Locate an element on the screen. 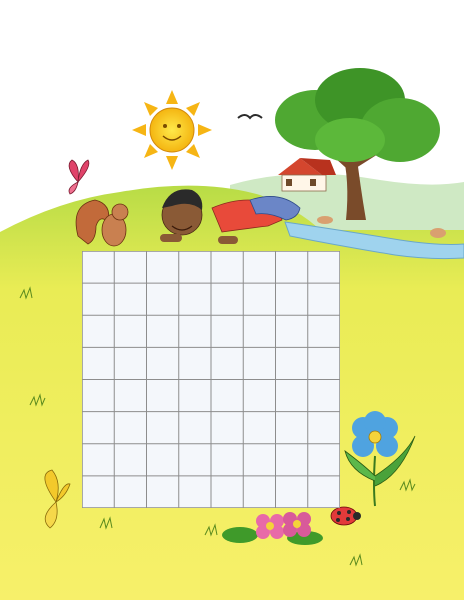  bird-icon is located at coordinates (250, 117).